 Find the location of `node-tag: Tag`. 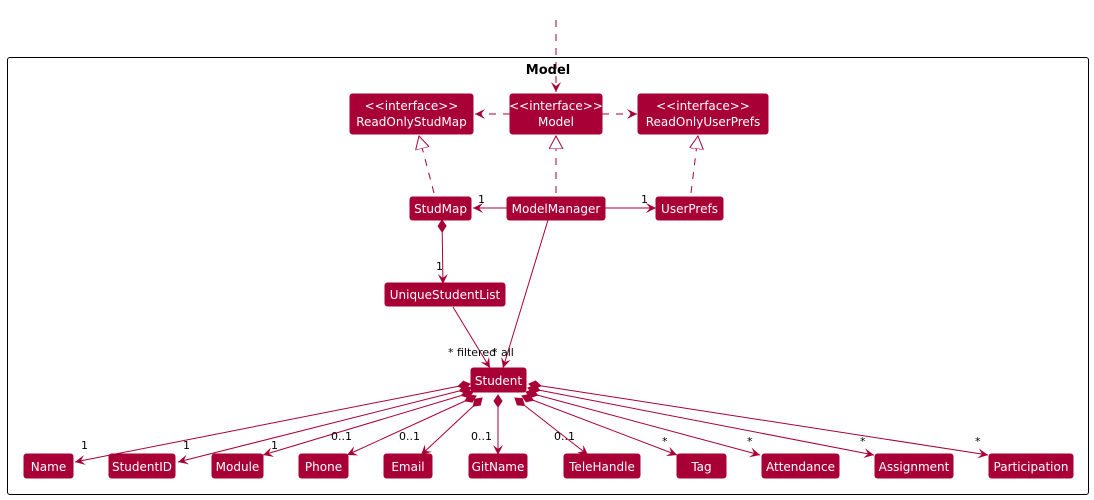

node-tag: Tag is located at coordinates (701, 466).